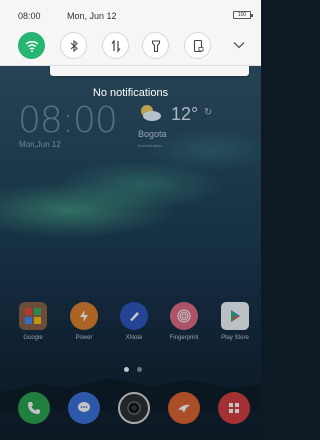 Image resolution: width=320 pixels, height=440 pixels. I want to click on app-label: Power, so click(84, 338).